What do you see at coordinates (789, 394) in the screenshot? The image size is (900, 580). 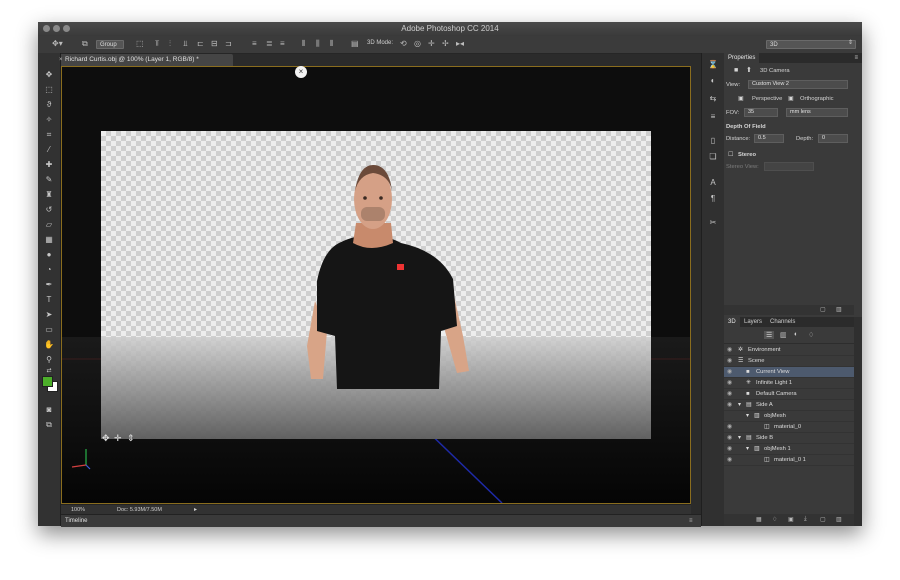 I see `list-item: ◉ ■ Default Camera` at bounding box center [789, 394].